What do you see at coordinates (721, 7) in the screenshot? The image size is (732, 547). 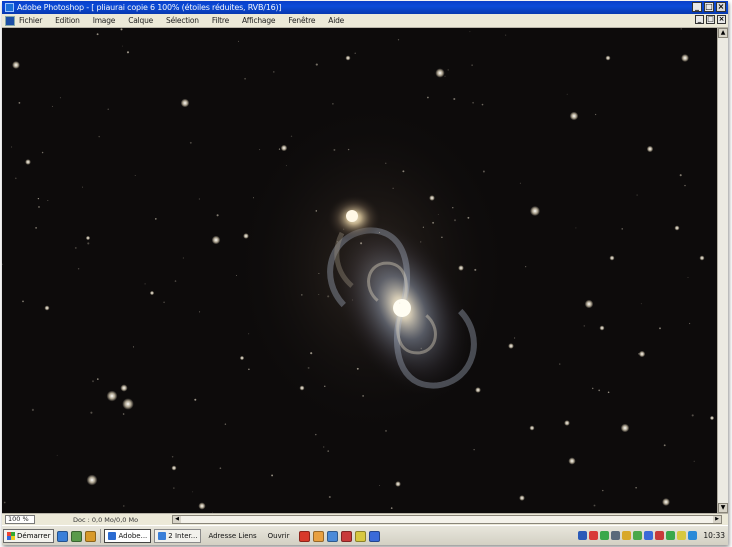 I see `close-button: ×` at bounding box center [721, 7].